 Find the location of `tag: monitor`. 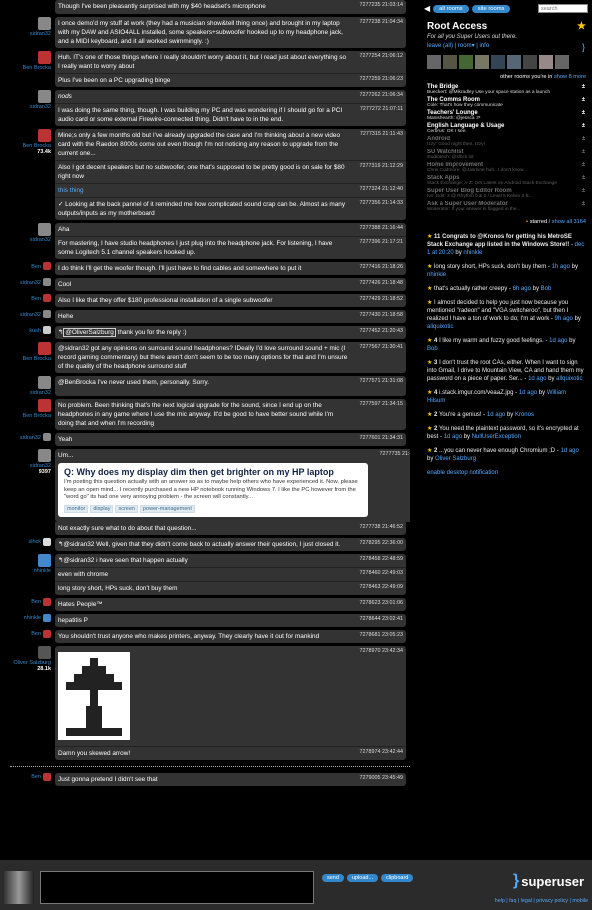

tag: monitor is located at coordinates (76, 508).